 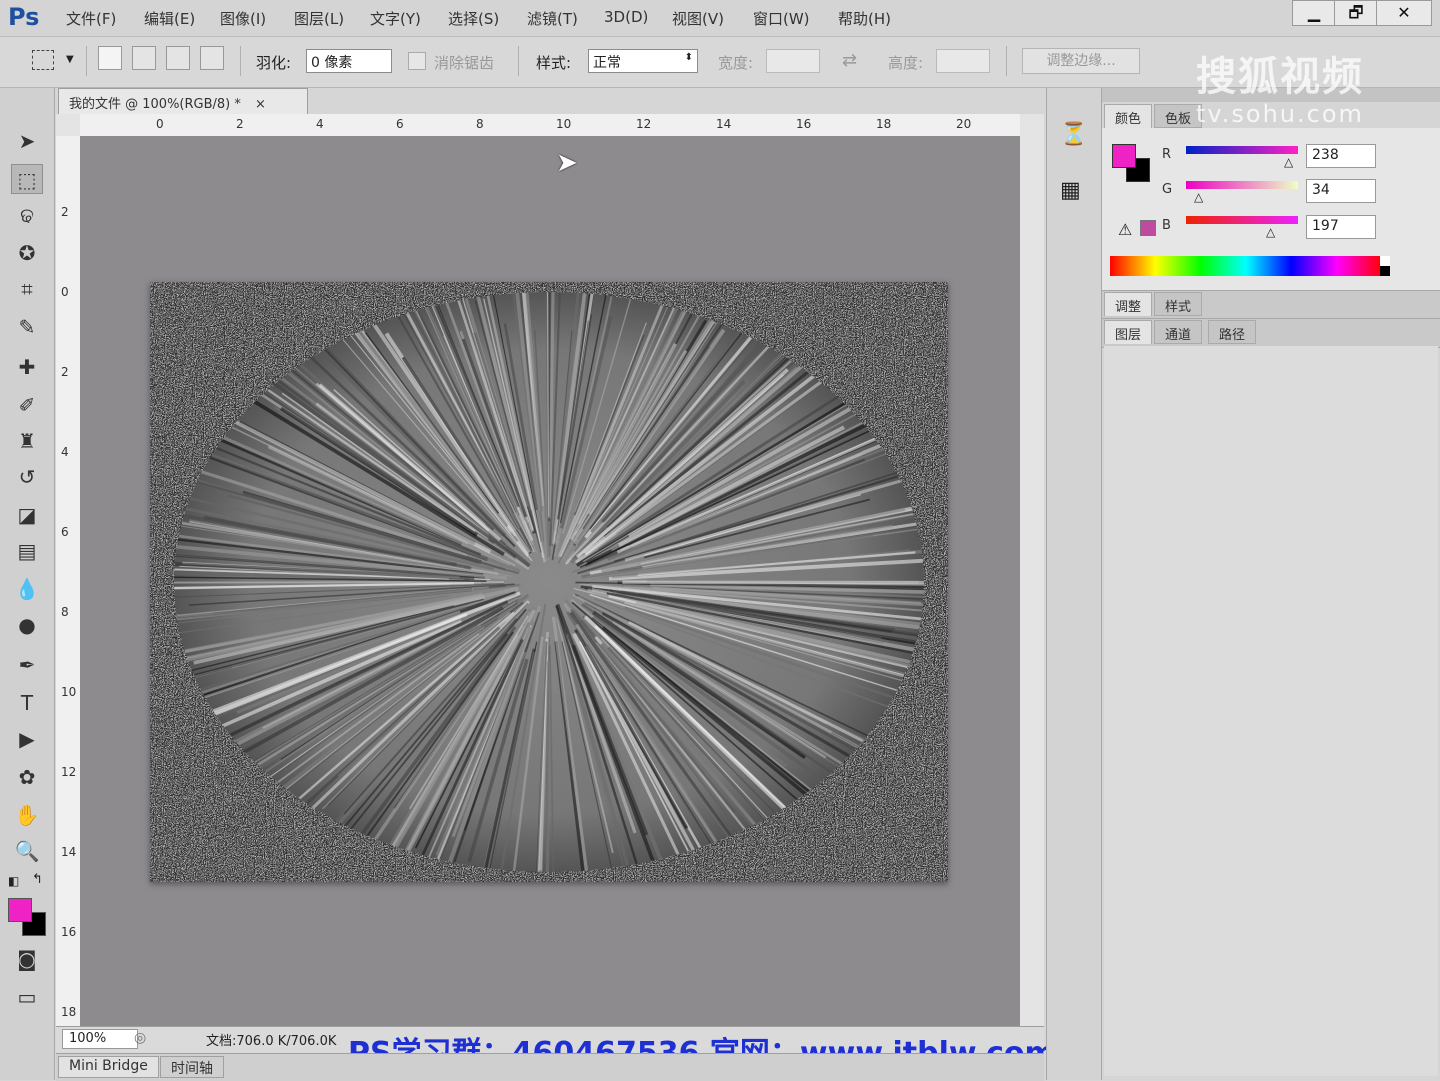 I want to click on new-selection-icon, so click(x=110, y=58).